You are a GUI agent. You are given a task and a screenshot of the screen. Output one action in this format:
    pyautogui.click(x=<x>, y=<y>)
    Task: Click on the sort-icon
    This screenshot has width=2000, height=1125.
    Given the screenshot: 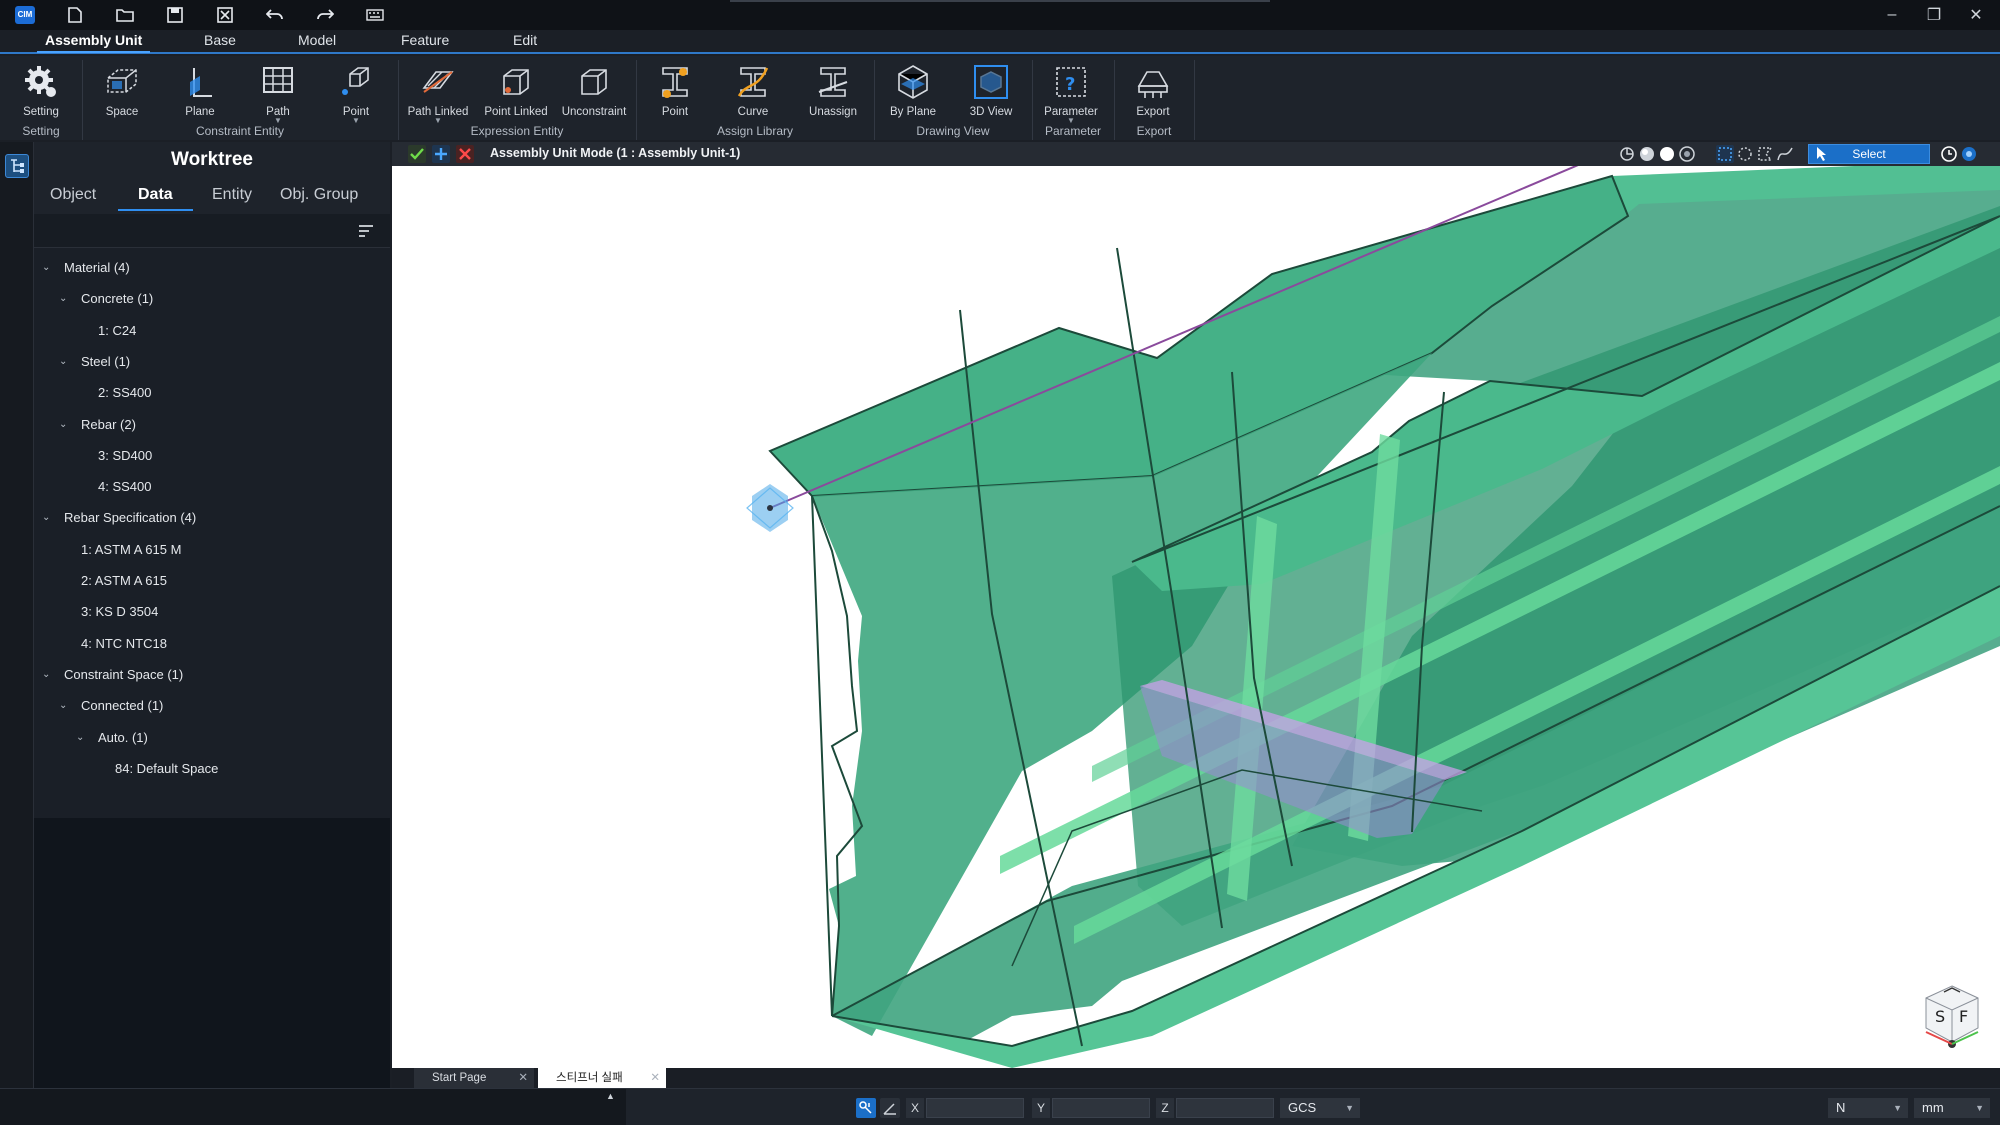 What is the action you would take?
    pyautogui.click(x=366, y=231)
    